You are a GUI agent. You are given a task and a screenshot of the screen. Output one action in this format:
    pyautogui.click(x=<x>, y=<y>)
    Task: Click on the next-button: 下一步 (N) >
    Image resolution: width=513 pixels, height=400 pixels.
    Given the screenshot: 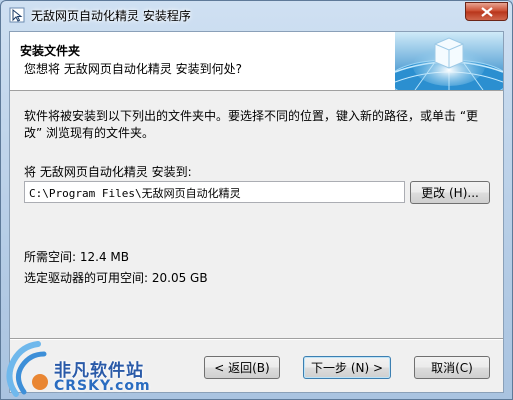 What is the action you would take?
    pyautogui.click(x=347, y=367)
    